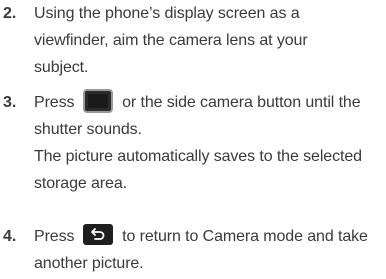  I want to click on step-line: Press to return to Camera mode and take, so click(210, 236).